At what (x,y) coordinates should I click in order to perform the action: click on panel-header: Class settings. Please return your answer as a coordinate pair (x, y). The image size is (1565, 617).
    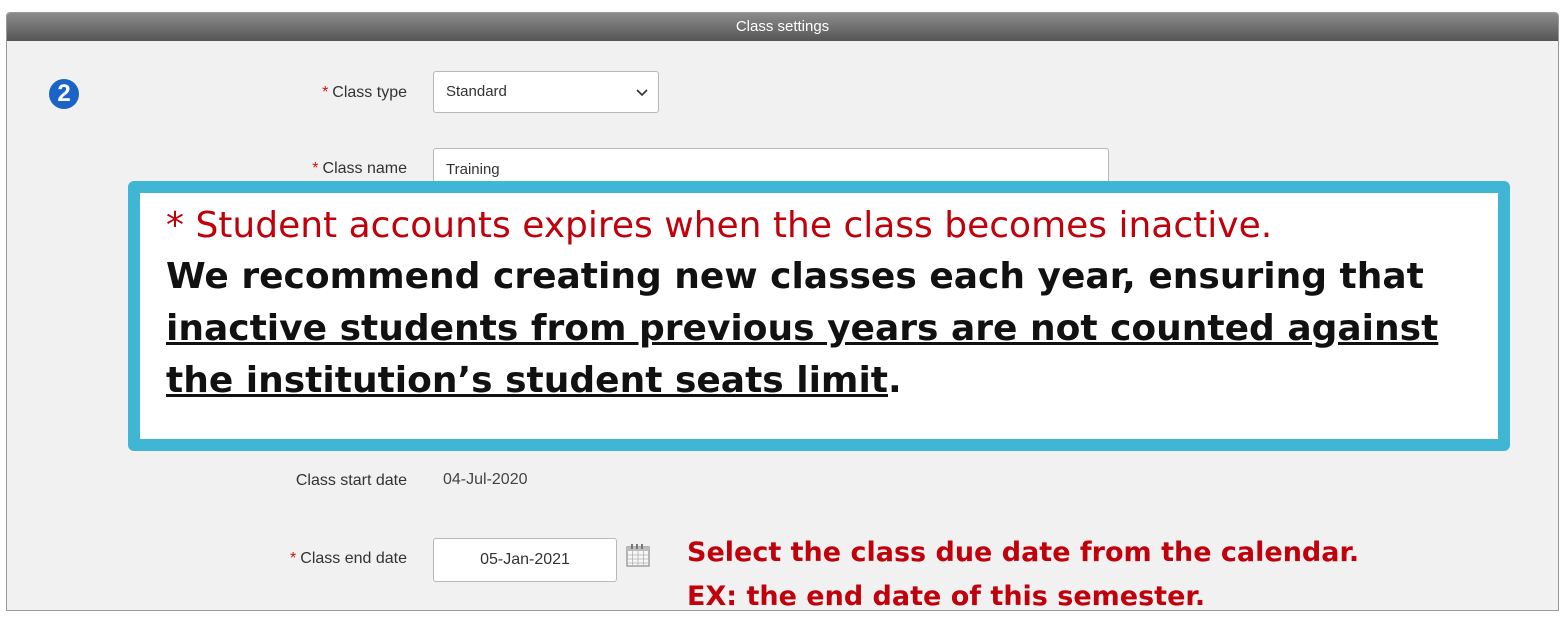
    Looking at the image, I should click on (782, 27).